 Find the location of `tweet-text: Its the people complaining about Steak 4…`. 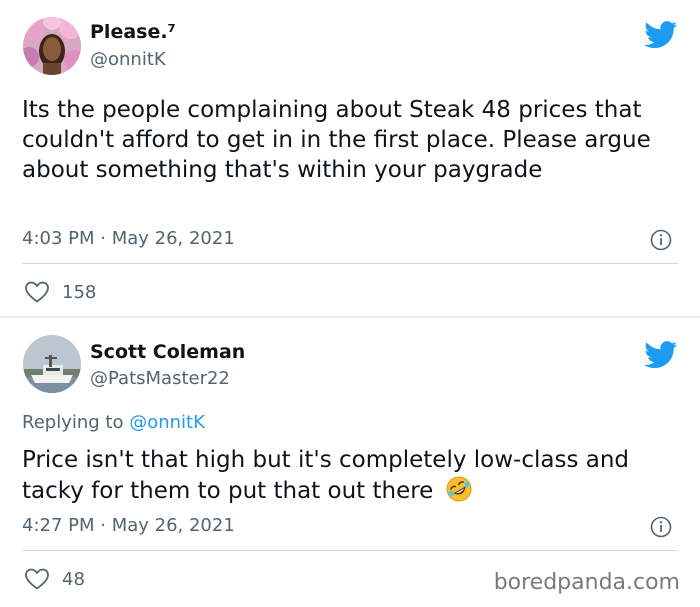

tweet-text: Its the people complaining about Steak 4… is located at coordinates (336, 140).